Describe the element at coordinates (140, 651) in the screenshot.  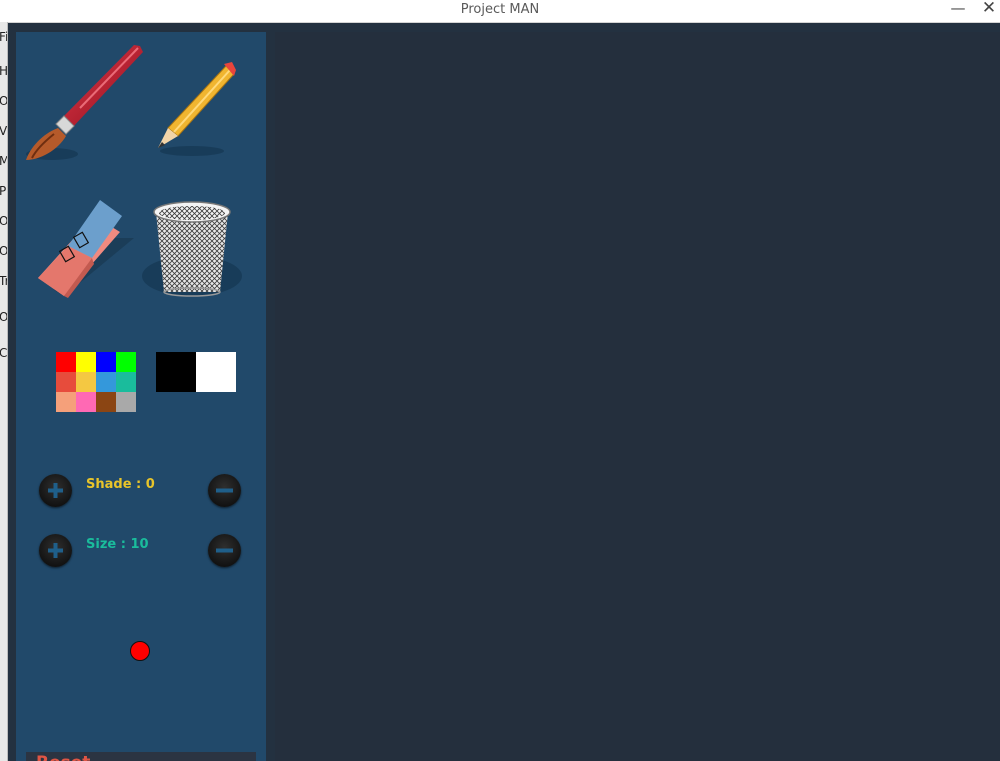
I see `current-color-indicator` at that location.